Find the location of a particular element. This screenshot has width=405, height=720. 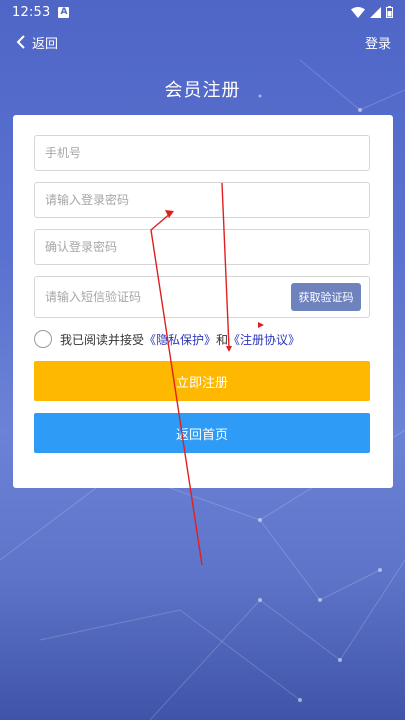

status-bar: 12:53 A is located at coordinates (202, 12).